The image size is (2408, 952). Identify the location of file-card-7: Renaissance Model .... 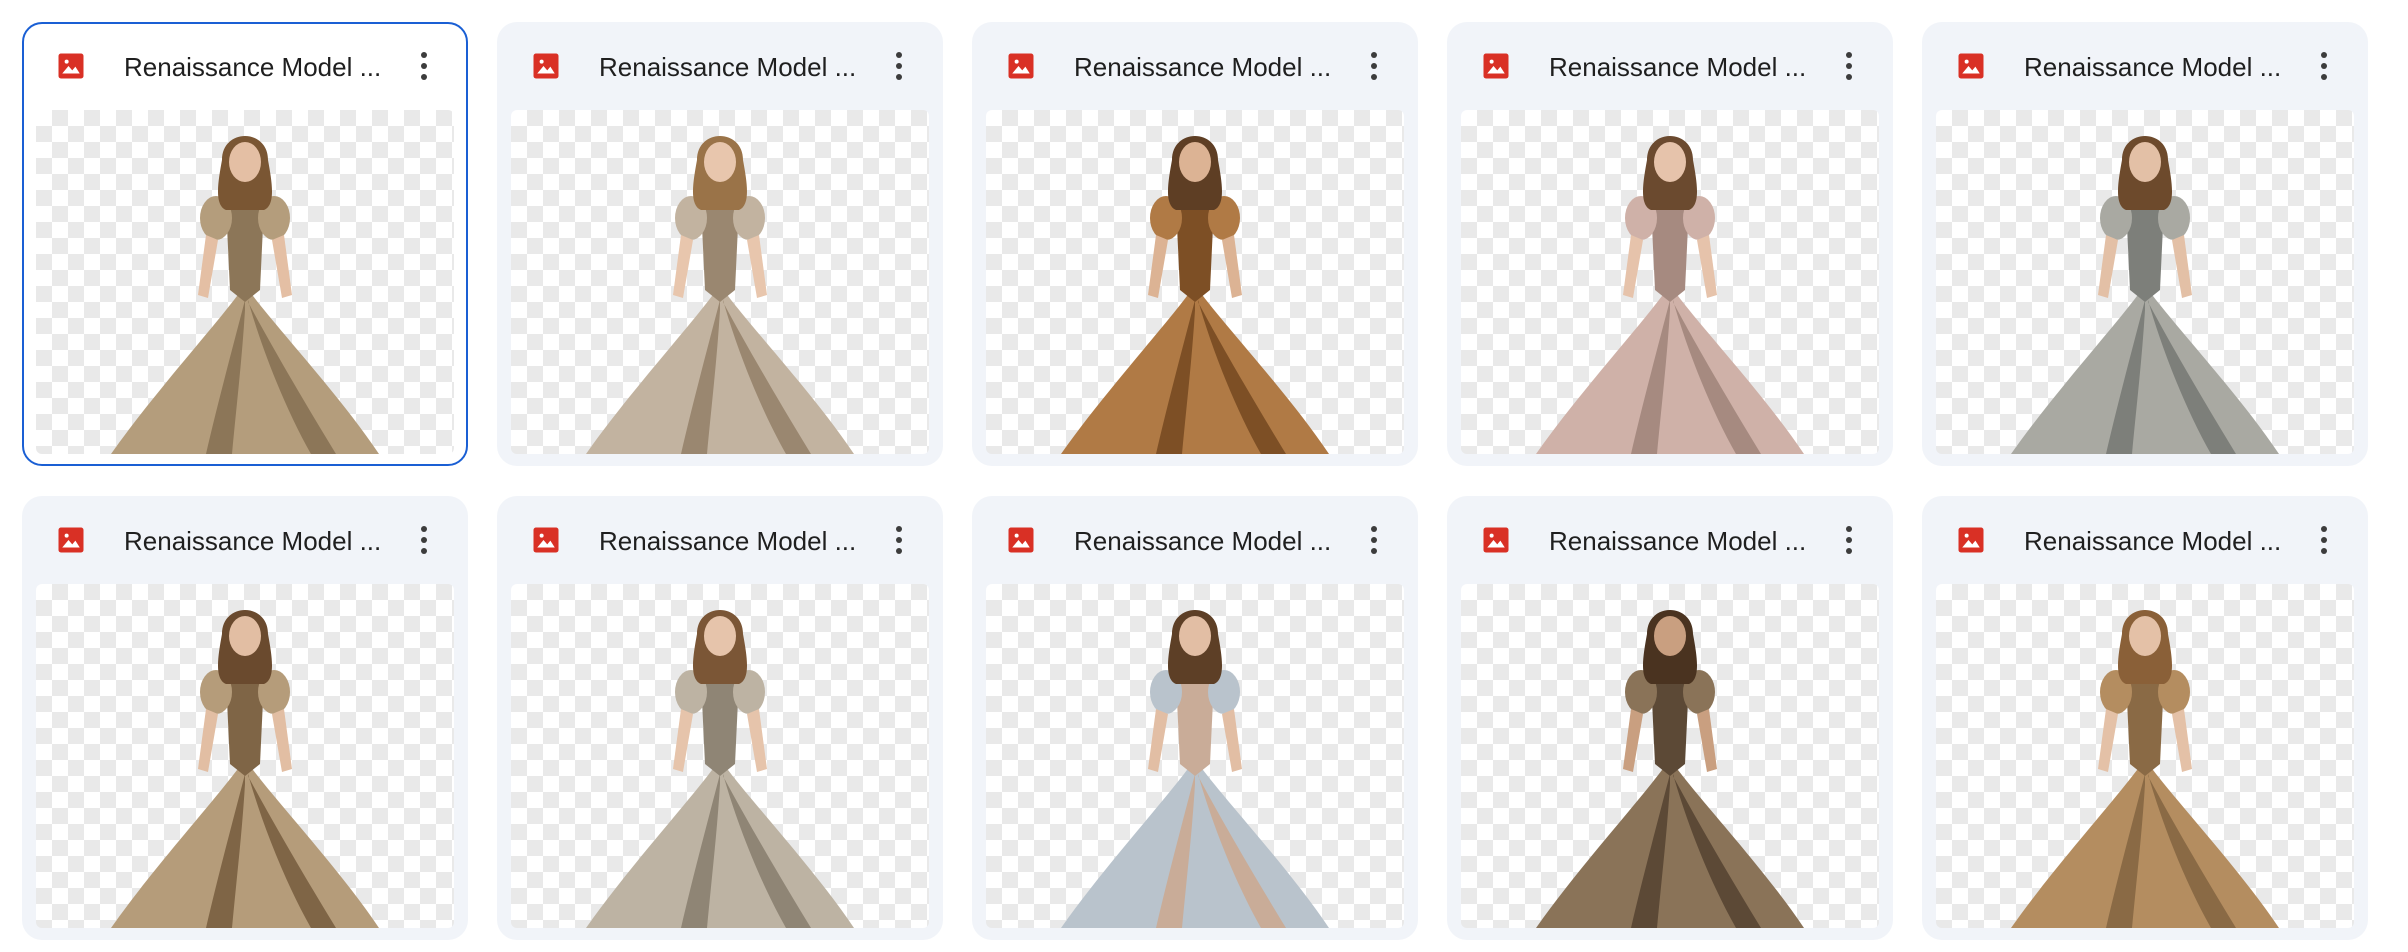
(720, 718).